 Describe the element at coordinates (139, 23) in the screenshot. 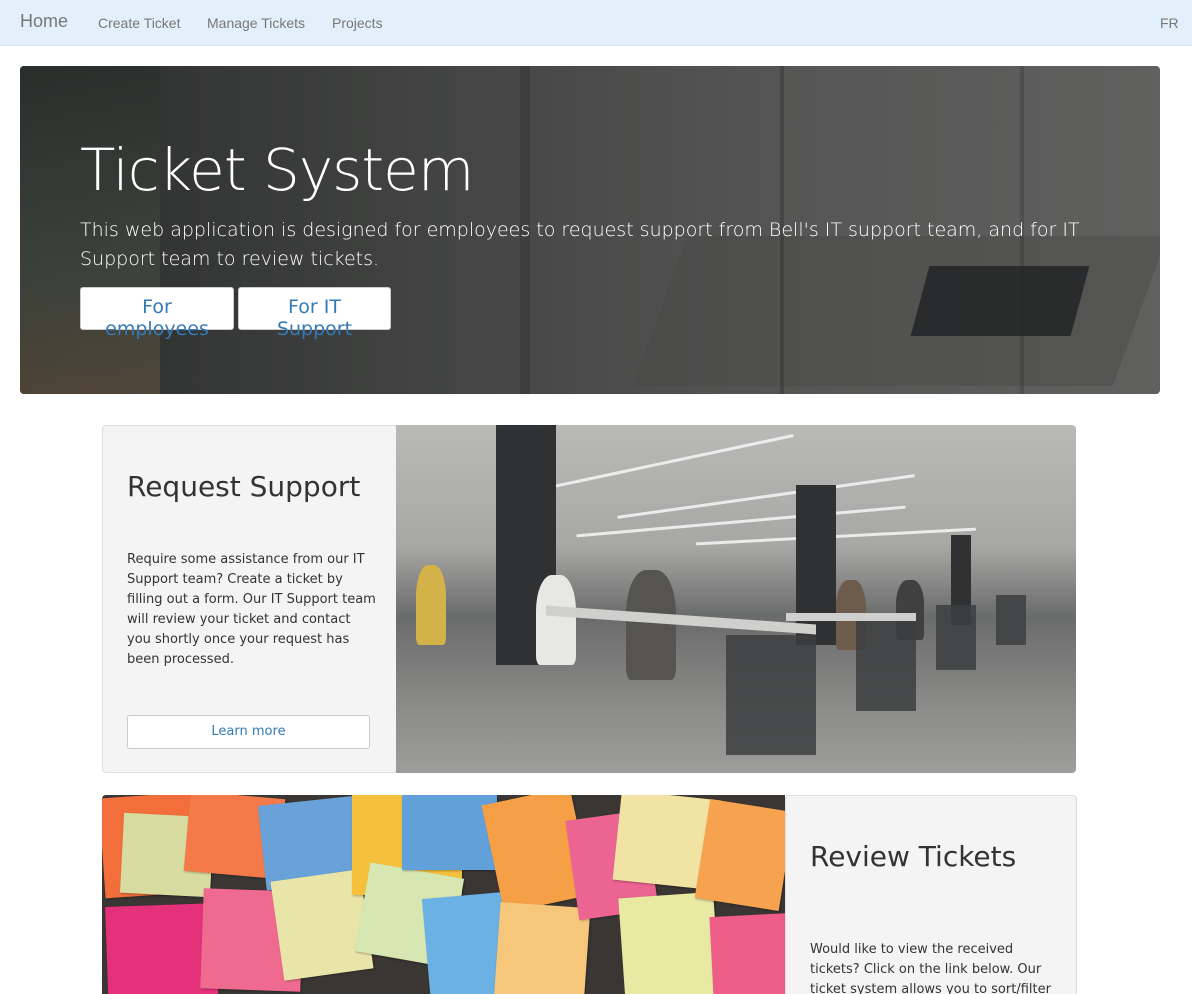

I see `nav-create-ticket: Create Ticket` at that location.